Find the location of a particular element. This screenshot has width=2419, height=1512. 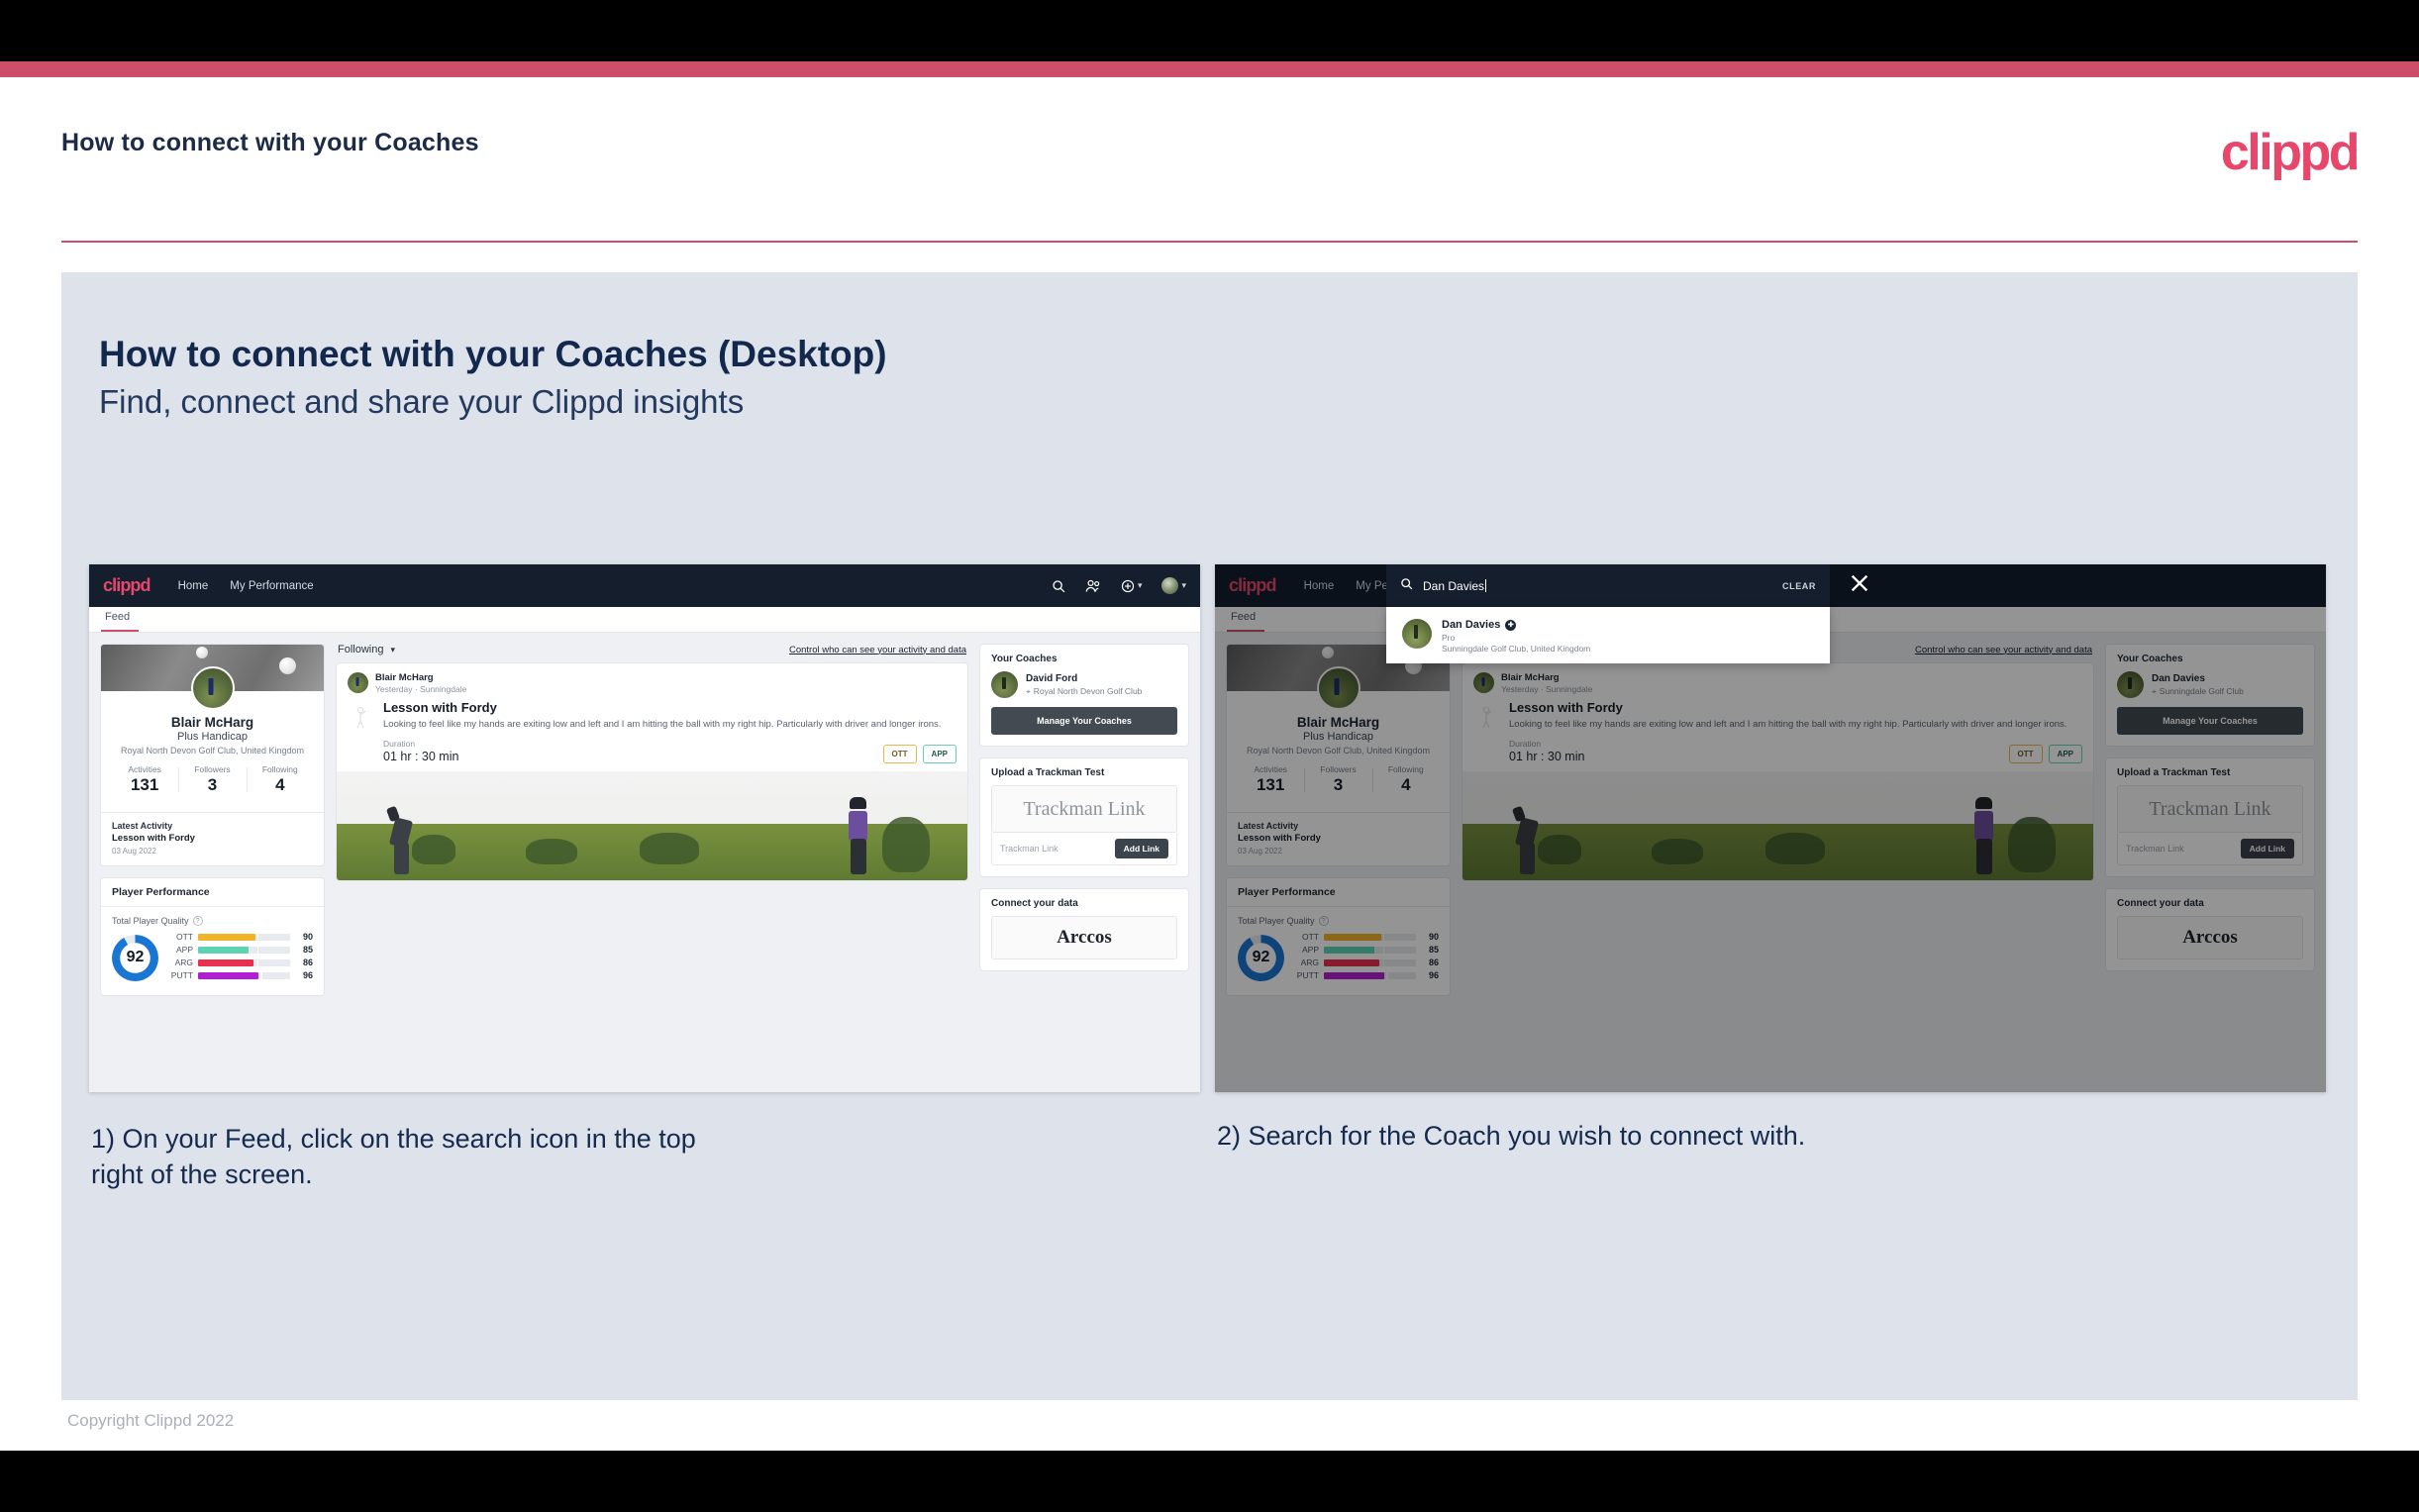

stat-activities: Activities 131 is located at coordinates (144, 779).